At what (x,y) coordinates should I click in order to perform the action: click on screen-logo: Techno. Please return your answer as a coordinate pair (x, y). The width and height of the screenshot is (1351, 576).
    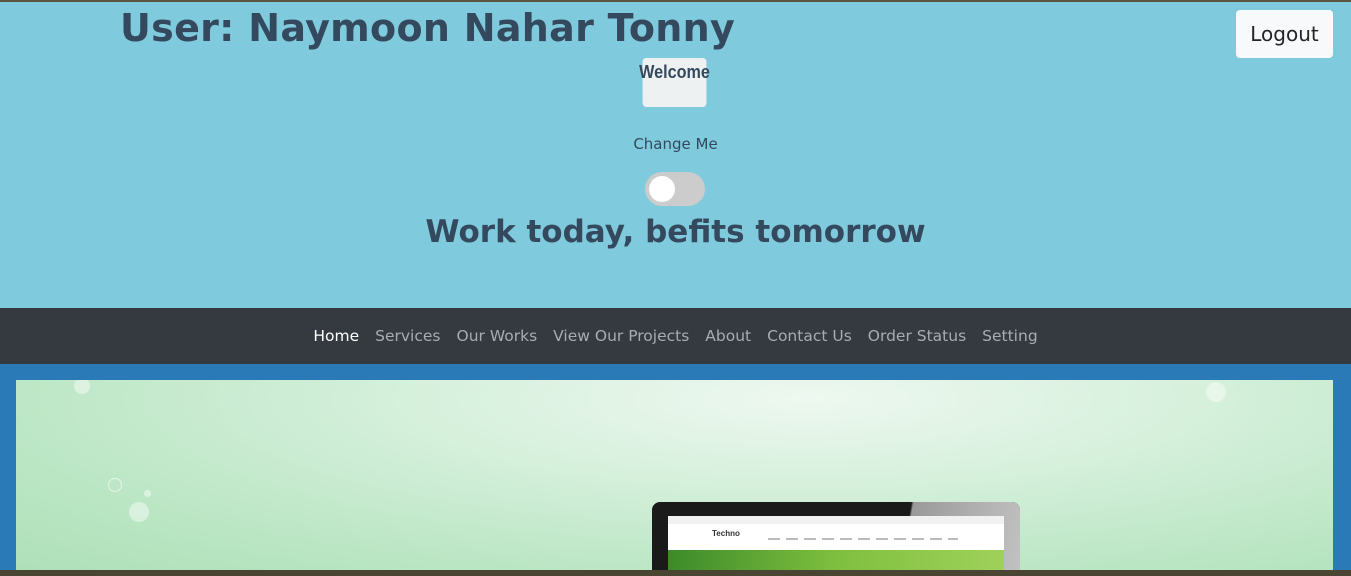
    Looking at the image, I should click on (726, 533).